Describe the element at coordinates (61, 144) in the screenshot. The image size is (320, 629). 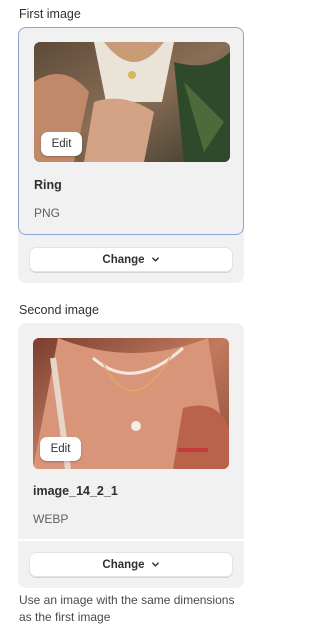
I see `first-edit-button: Edit` at that location.